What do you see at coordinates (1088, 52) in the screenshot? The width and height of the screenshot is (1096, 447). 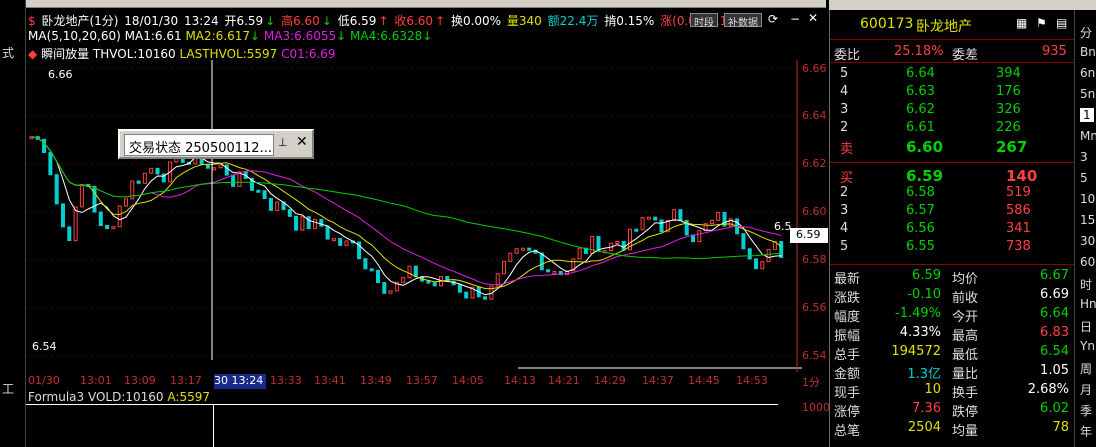 I see `period-option: Bn` at bounding box center [1088, 52].